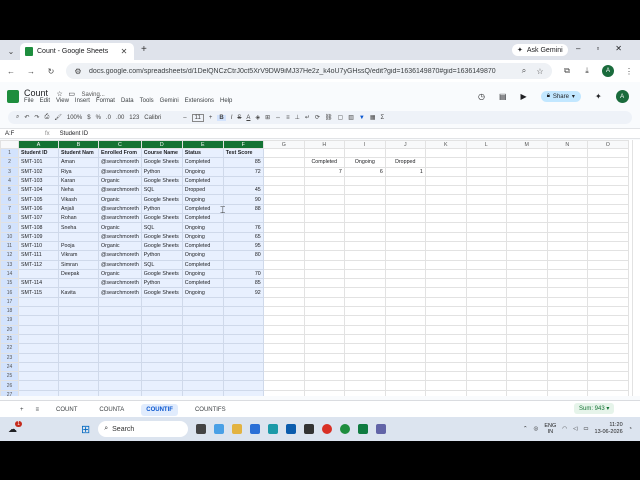 The height and width of the screenshot is (480, 640). I want to click on borders-icon: ⊞, so click(267, 117).